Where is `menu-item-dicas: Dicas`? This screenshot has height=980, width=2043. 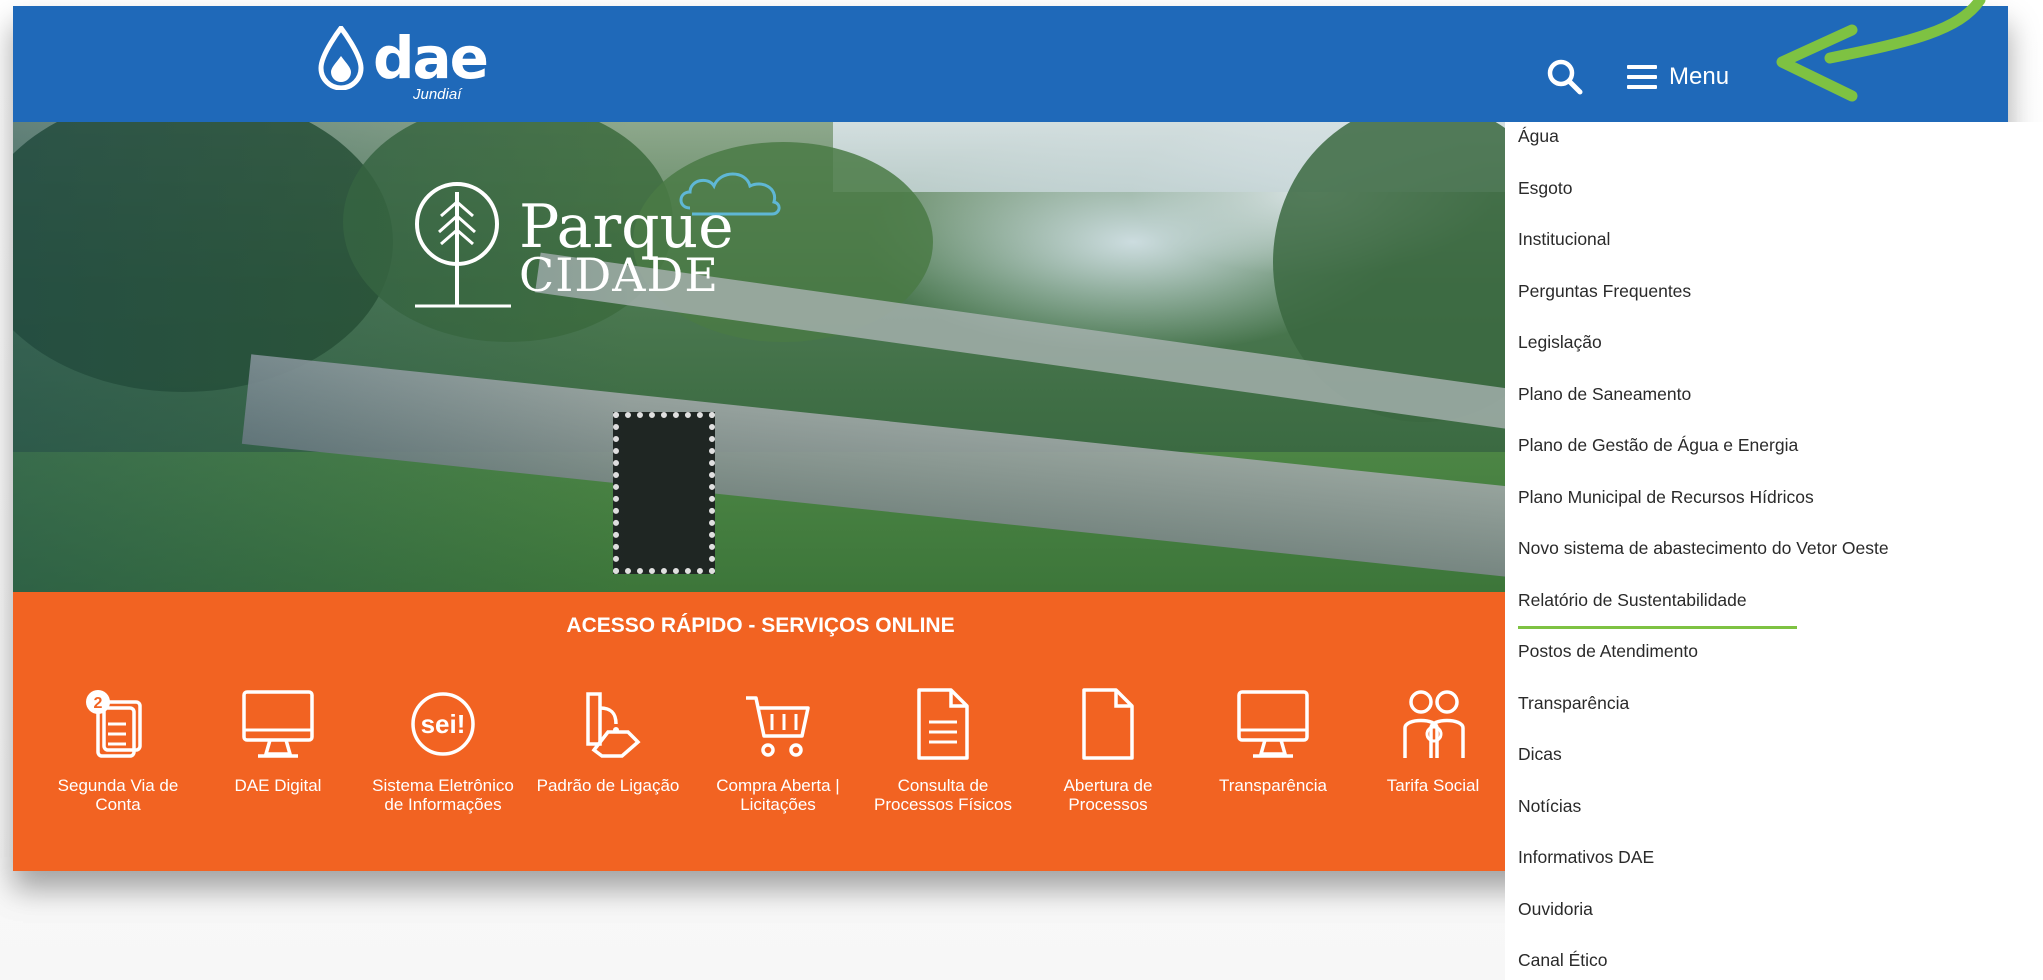
menu-item-dicas: Dicas is located at coordinates (1540, 754).